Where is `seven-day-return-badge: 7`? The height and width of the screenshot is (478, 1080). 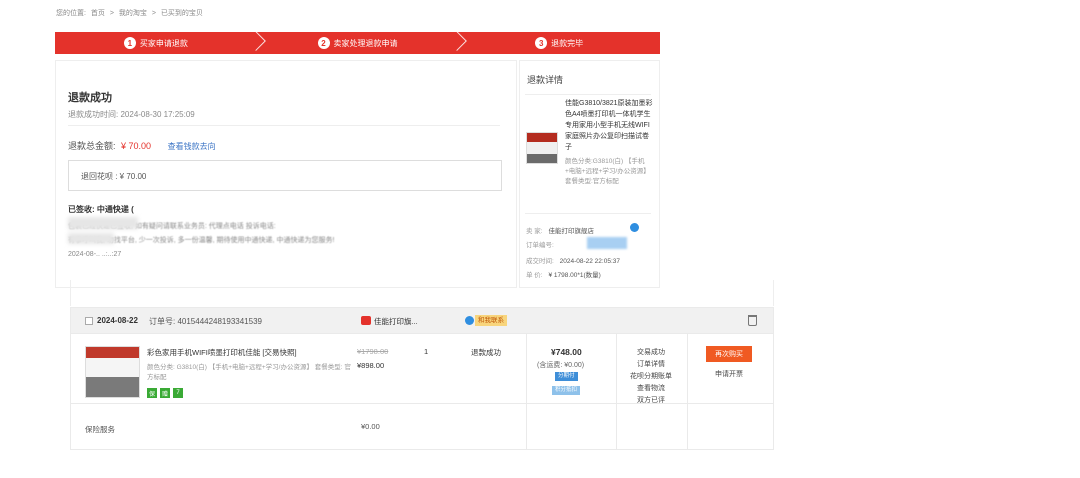 seven-day-return-badge: 7 is located at coordinates (178, 393).